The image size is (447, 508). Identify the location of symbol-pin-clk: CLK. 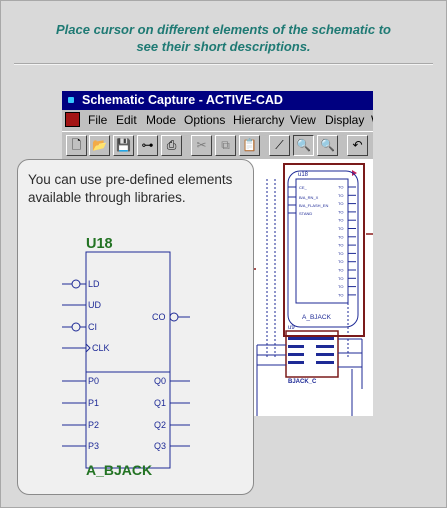
(101, 348).